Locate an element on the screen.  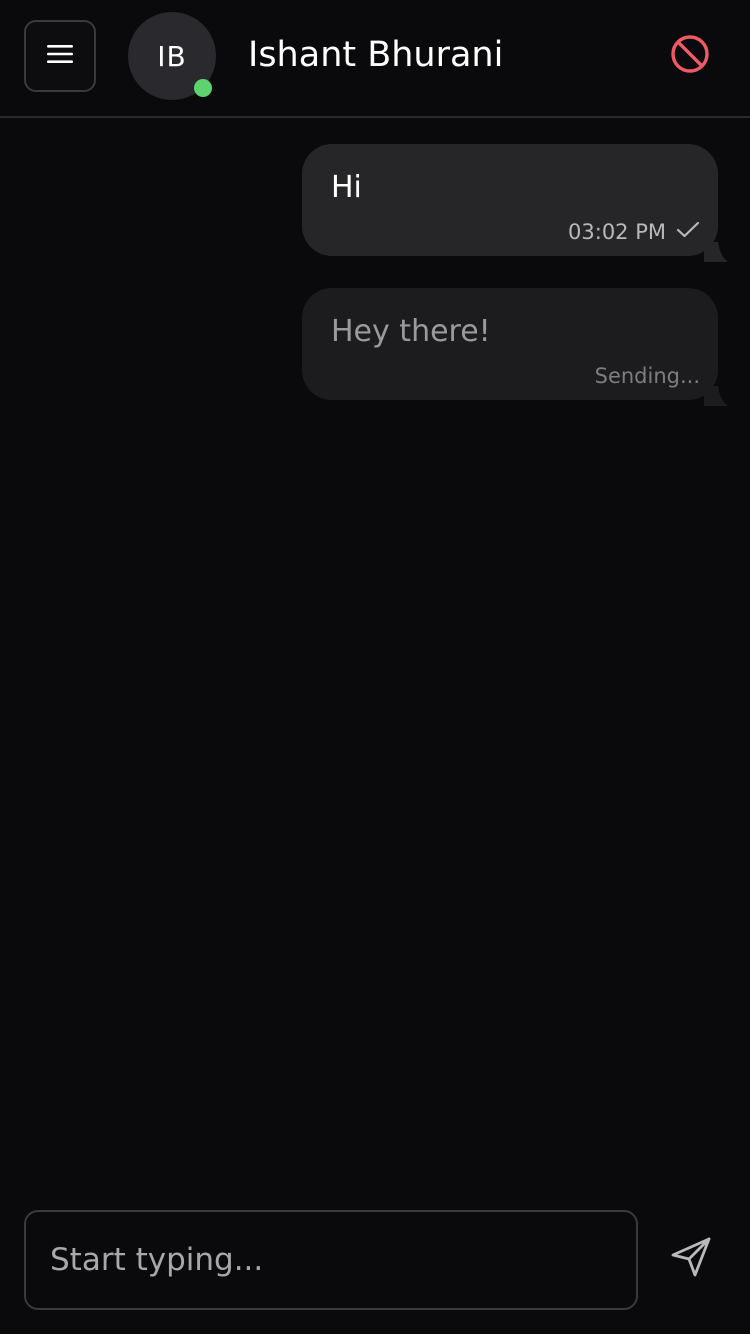
chat-header: IB Ishant Bhurani is located at coordinates (375, 59).